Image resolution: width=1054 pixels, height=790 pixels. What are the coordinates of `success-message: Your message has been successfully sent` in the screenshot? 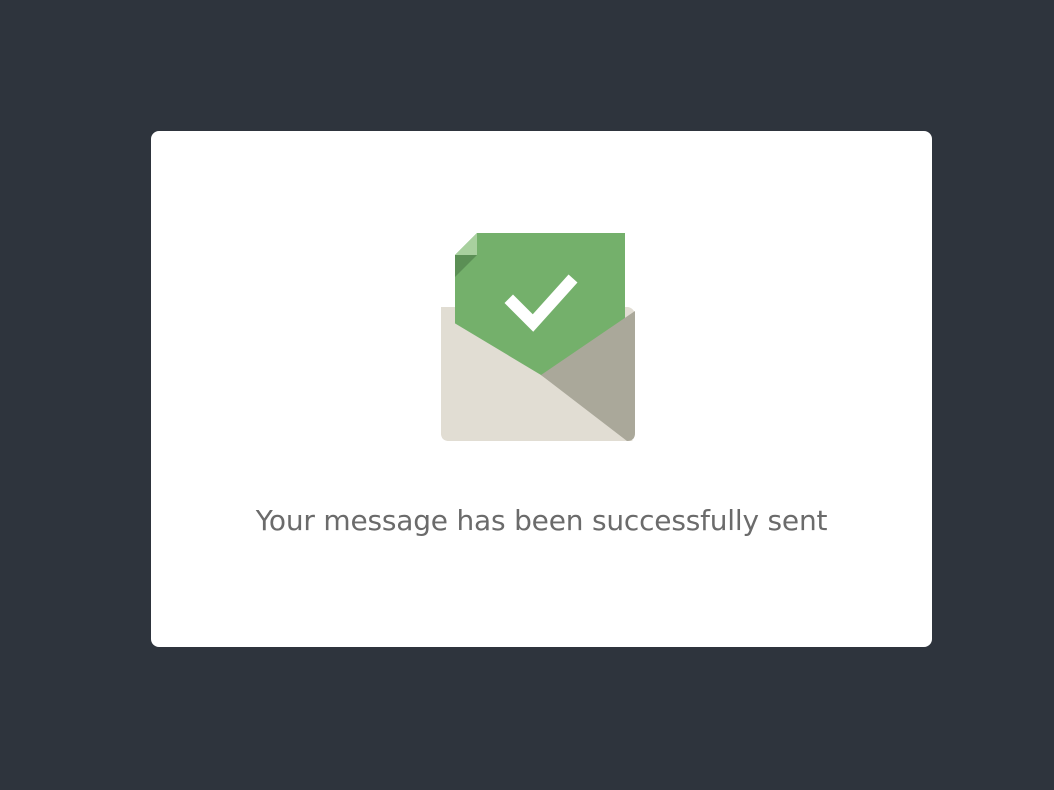 It's located at (541, 520).